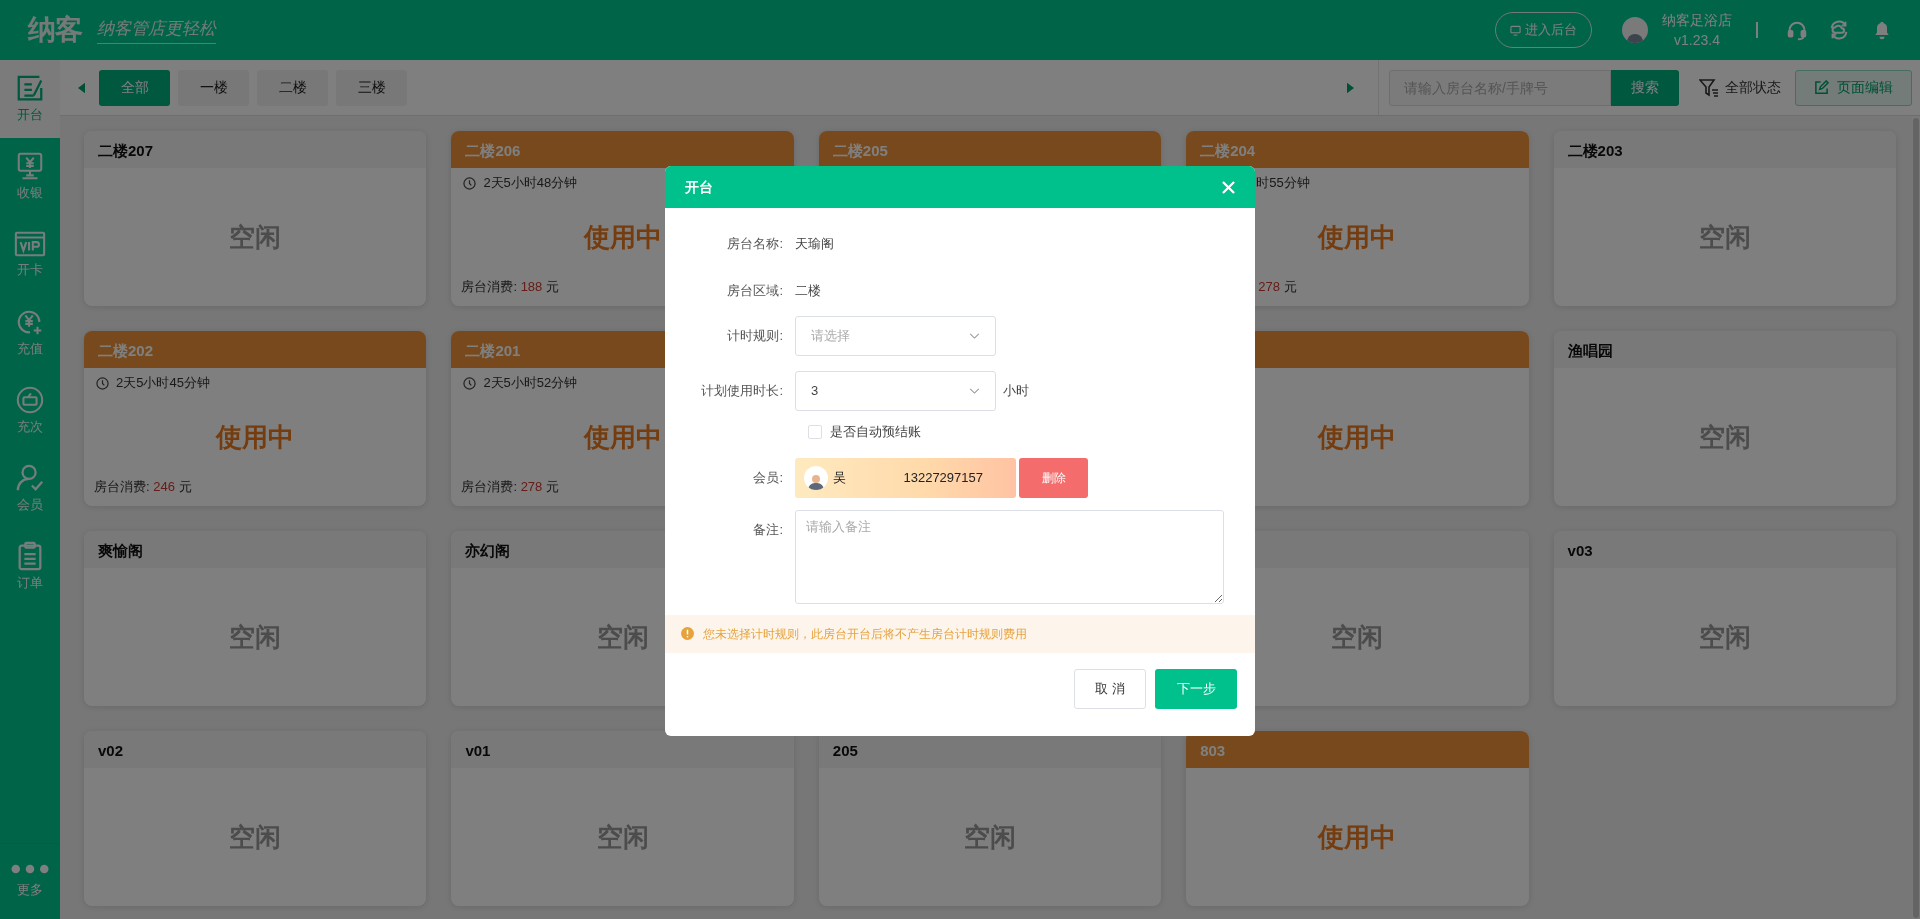 This screenshot has width=1920, height=919. I want to click on room-name: v03, so click(1580, 550).